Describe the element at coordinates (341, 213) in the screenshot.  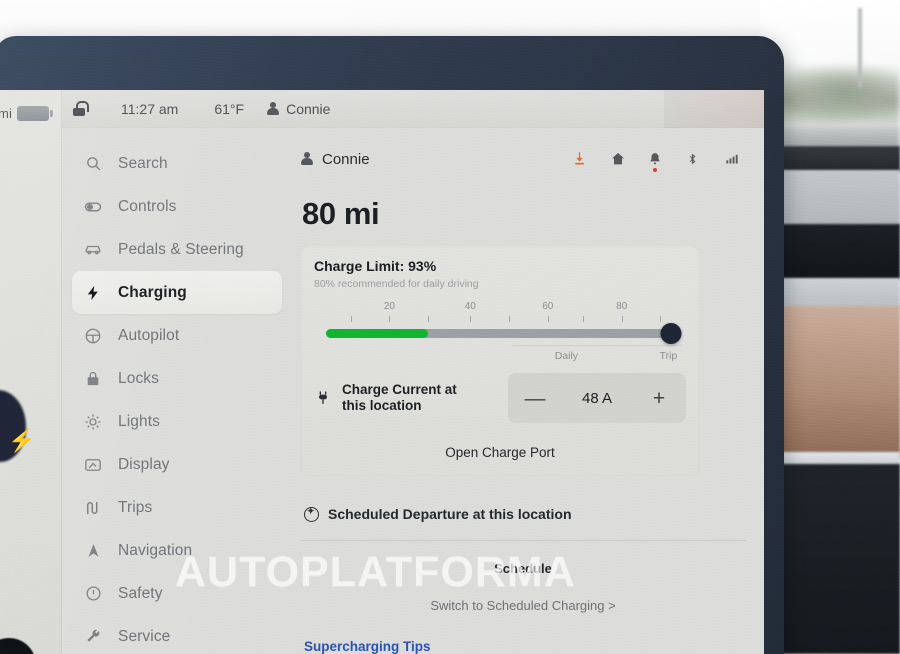
I see `range-display: 80 mi` at that location.